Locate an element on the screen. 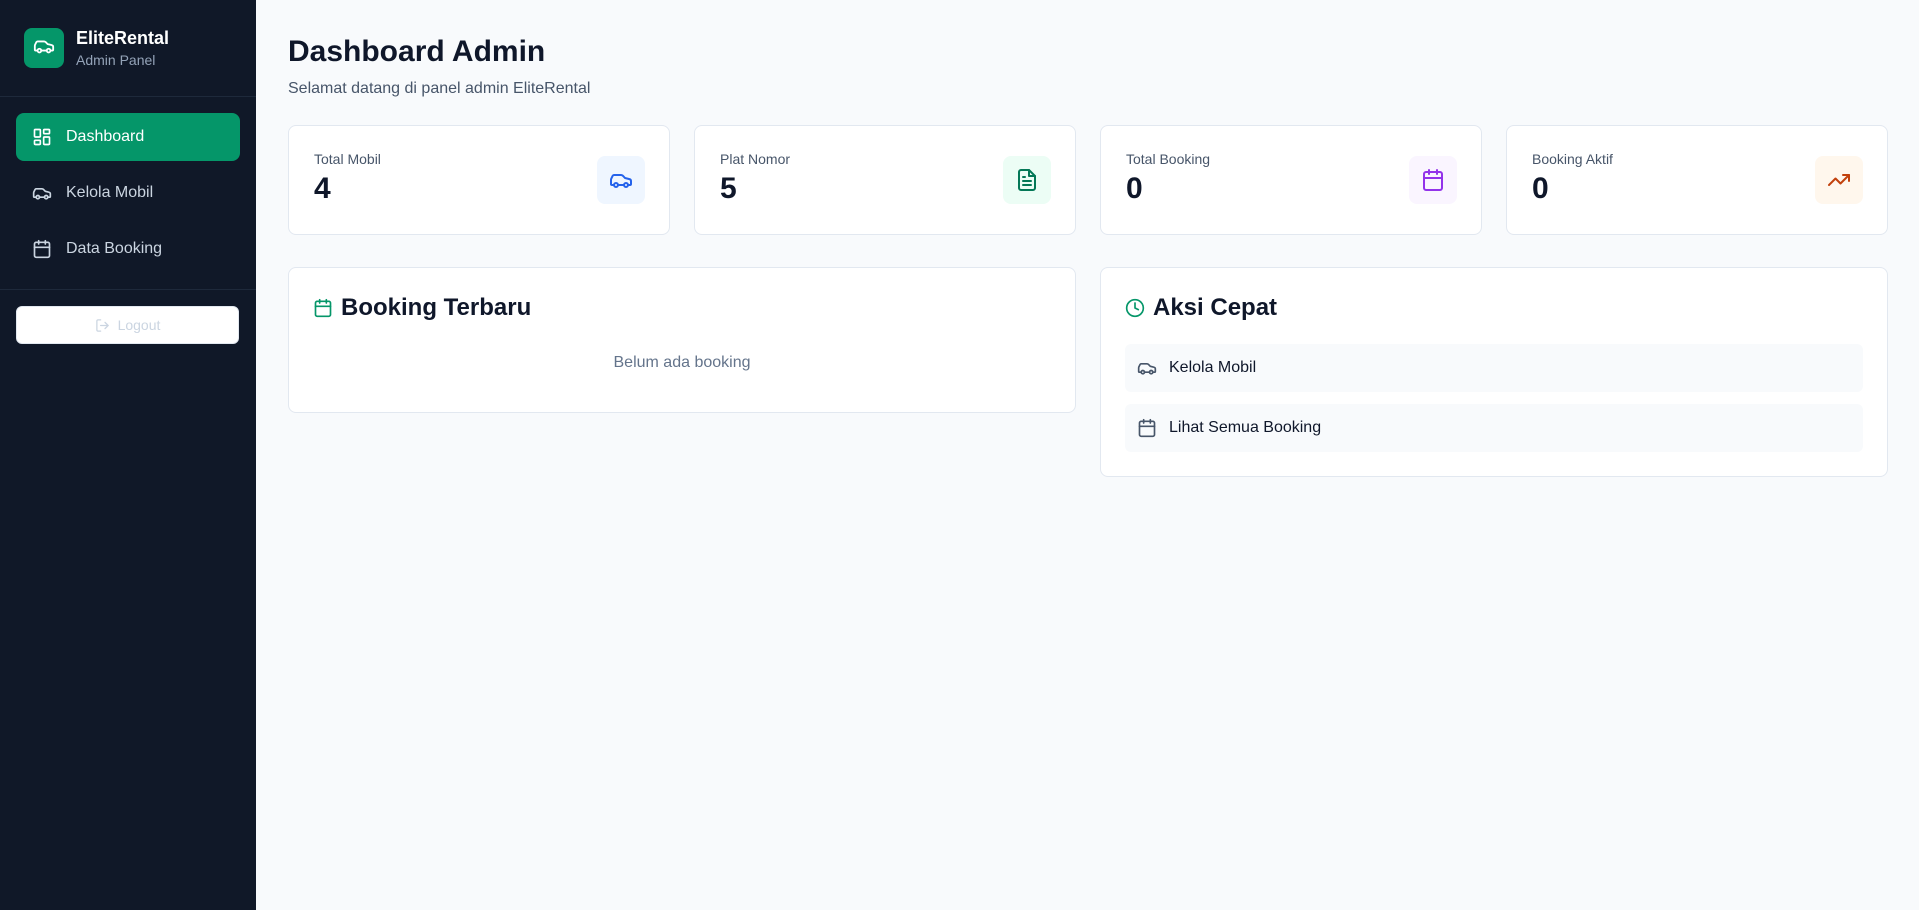 The width and height of the screenshot is (1919, 910). logout-button: Logout is located at coordinates (127, 325).